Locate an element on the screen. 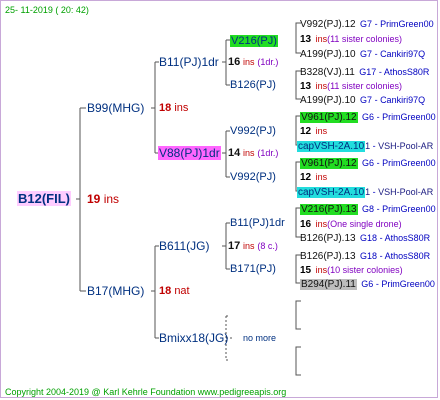 The image size is (440, 400). gen2-b611-name: B611(JG) is located at coordinates (184, 246).